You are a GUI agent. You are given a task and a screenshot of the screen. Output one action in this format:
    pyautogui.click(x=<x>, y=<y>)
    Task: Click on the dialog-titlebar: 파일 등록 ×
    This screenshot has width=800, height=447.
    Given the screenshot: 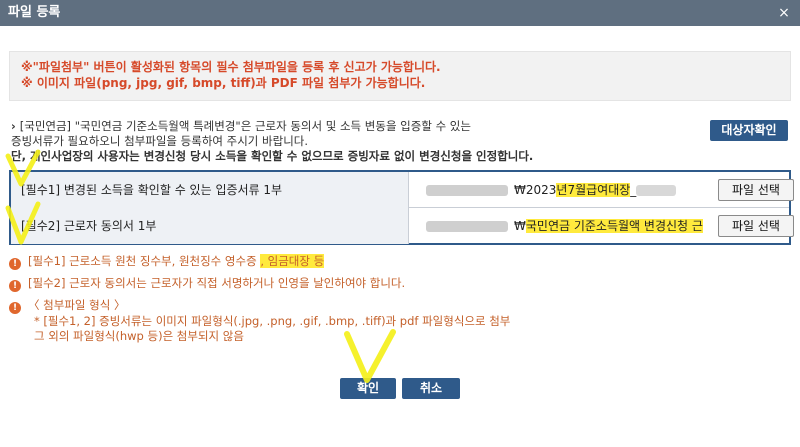 What is the action you would take?
    pyautogui.click(x=400, y=13)
    